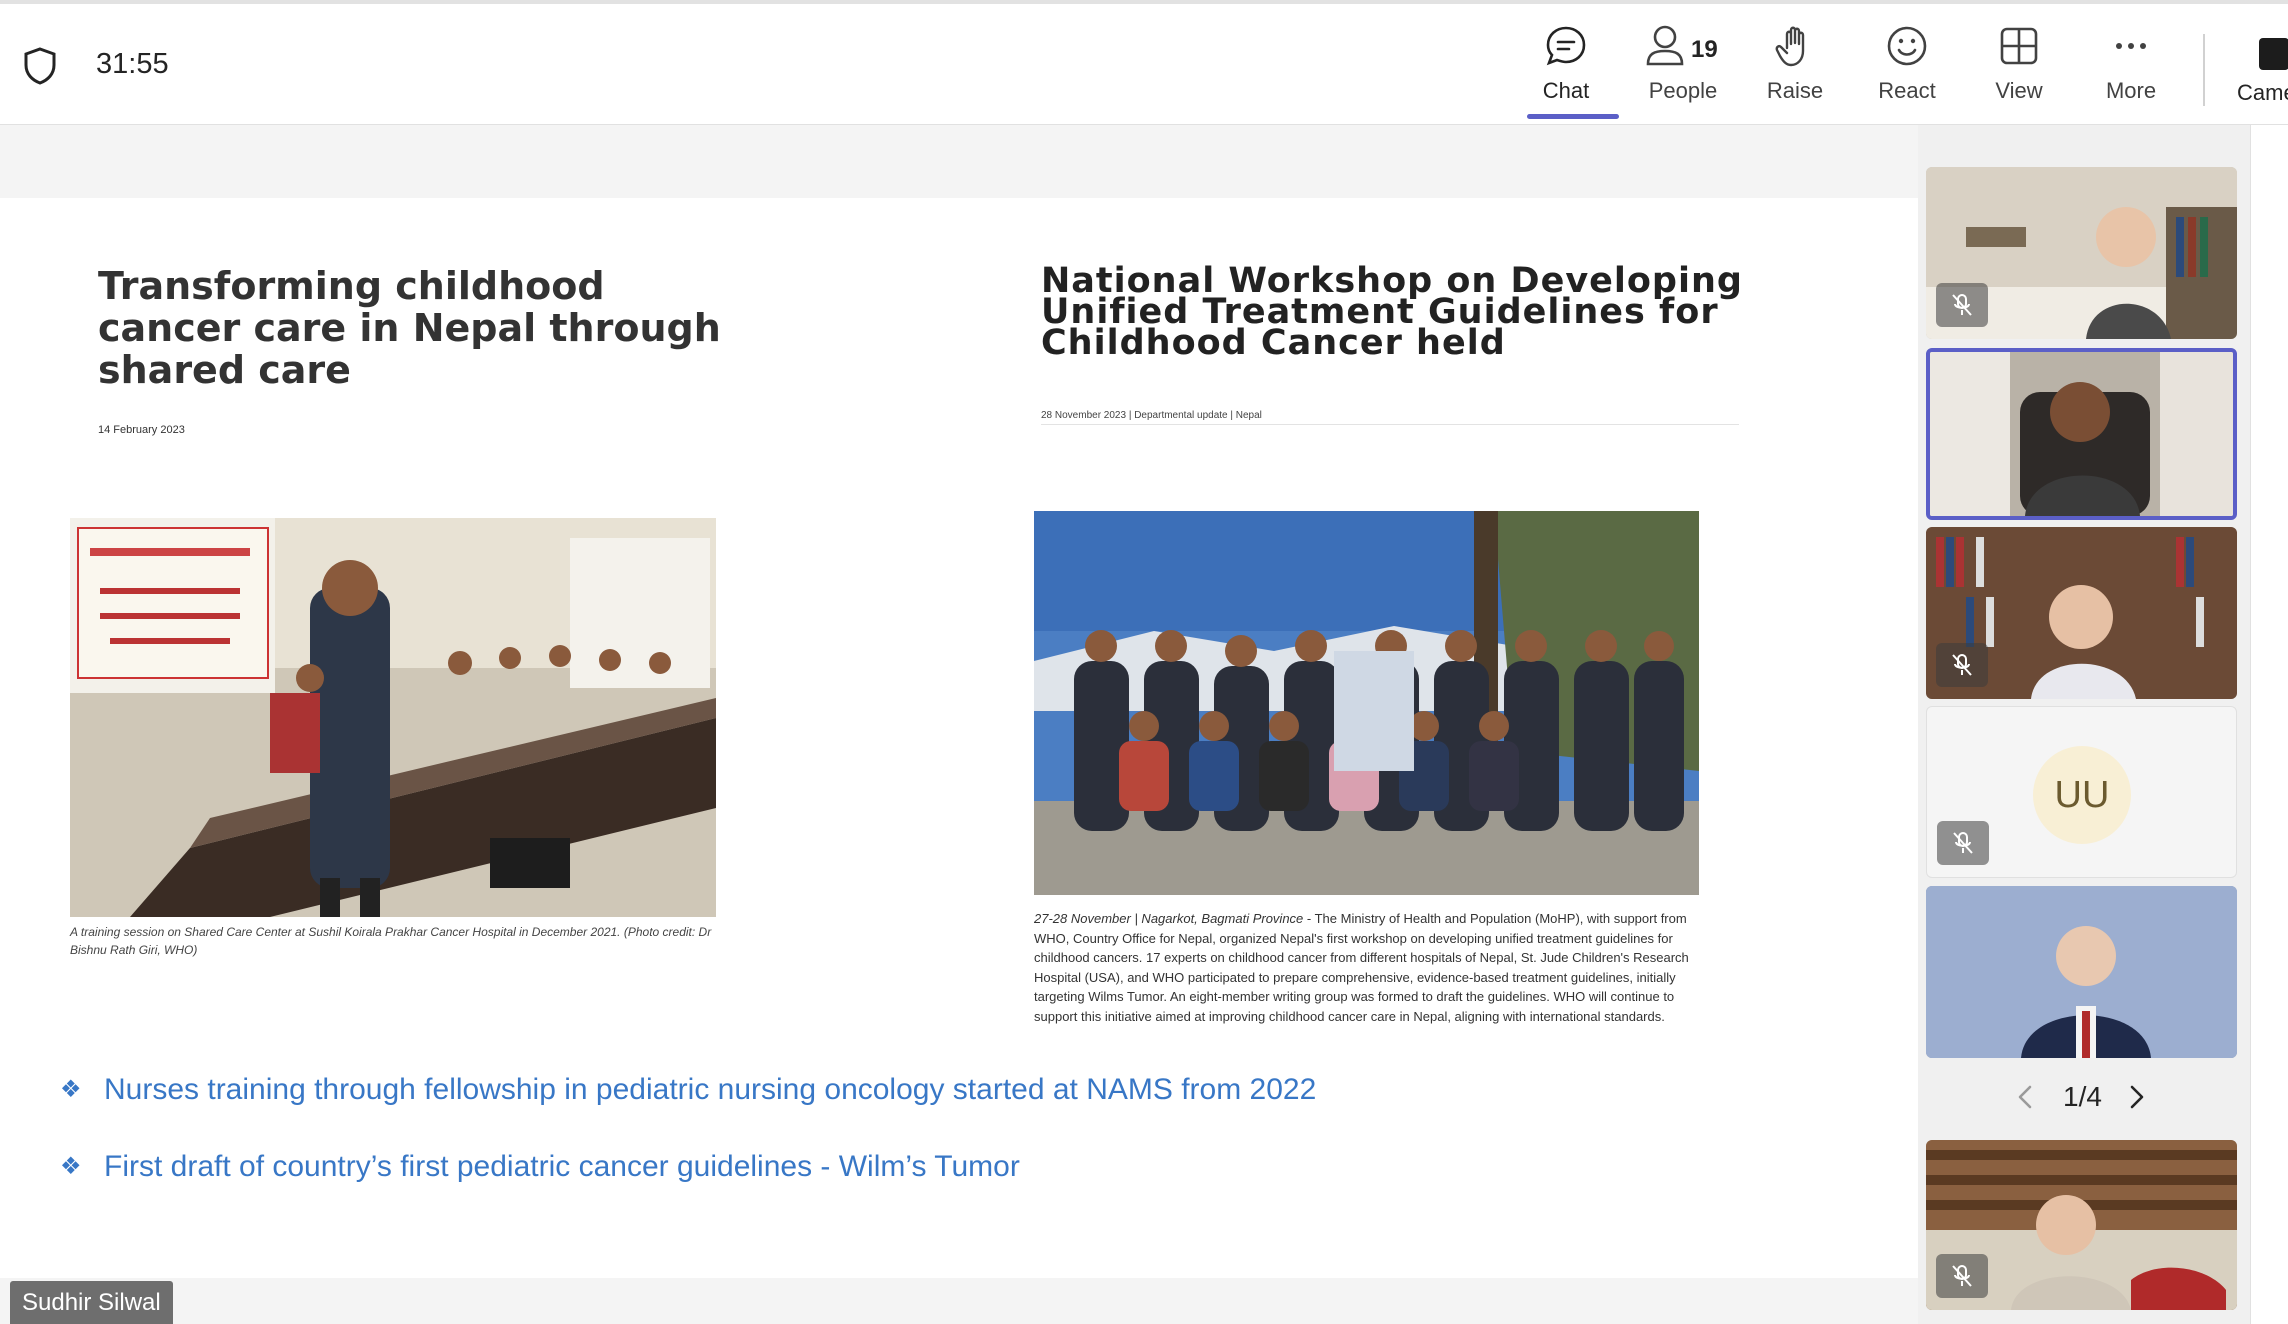 Image resolution: width=2288 pixels, height=1324 pixels. What do you see at coordinates (1566, 74) in the screenshot?
I see `chat-button: Chat` at bounding box center [1566, 74].